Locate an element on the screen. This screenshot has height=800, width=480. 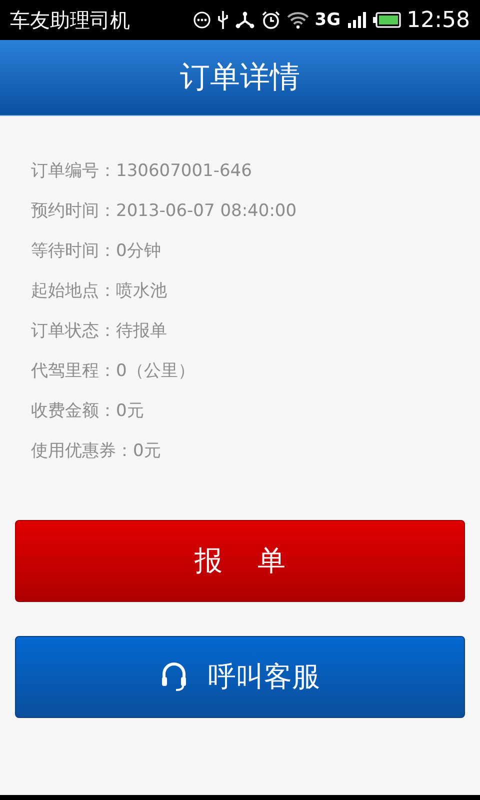
signal-icon is located at coordinates (356, 20).